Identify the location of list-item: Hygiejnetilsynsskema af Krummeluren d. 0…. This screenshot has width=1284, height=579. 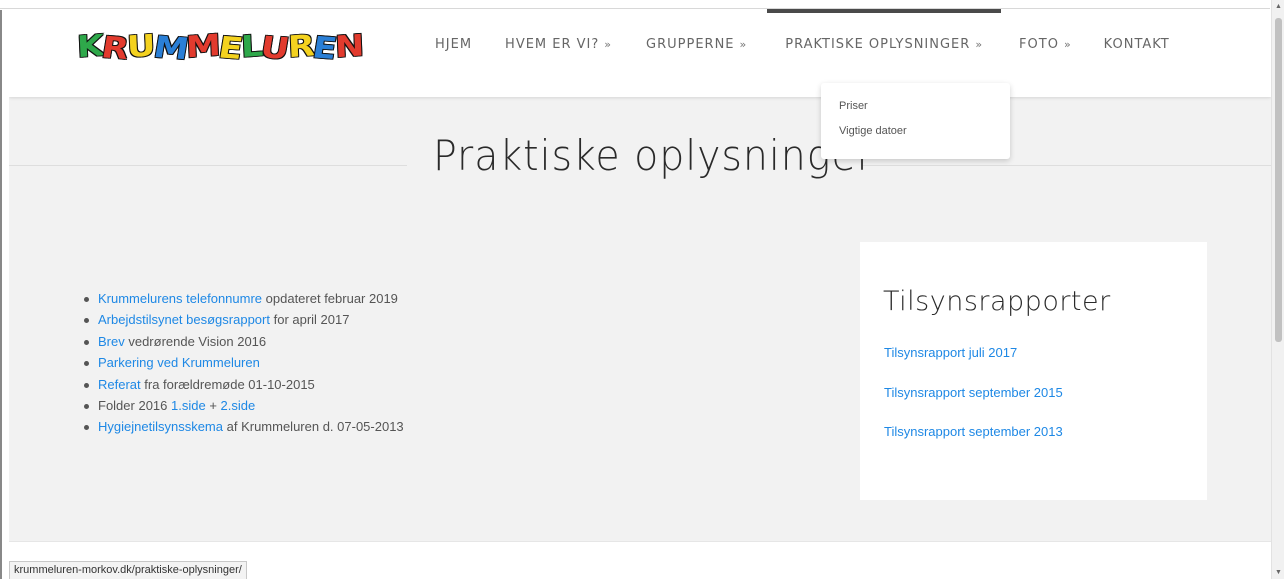
(241, 426).